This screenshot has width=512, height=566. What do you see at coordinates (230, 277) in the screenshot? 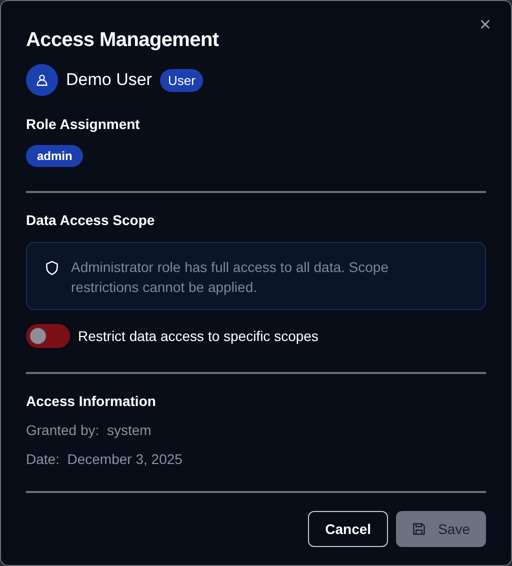
I see `notice-text: Administrator role has full access to all data. Scope restrictions cannot be applied.` at bounding box center [230, 277].